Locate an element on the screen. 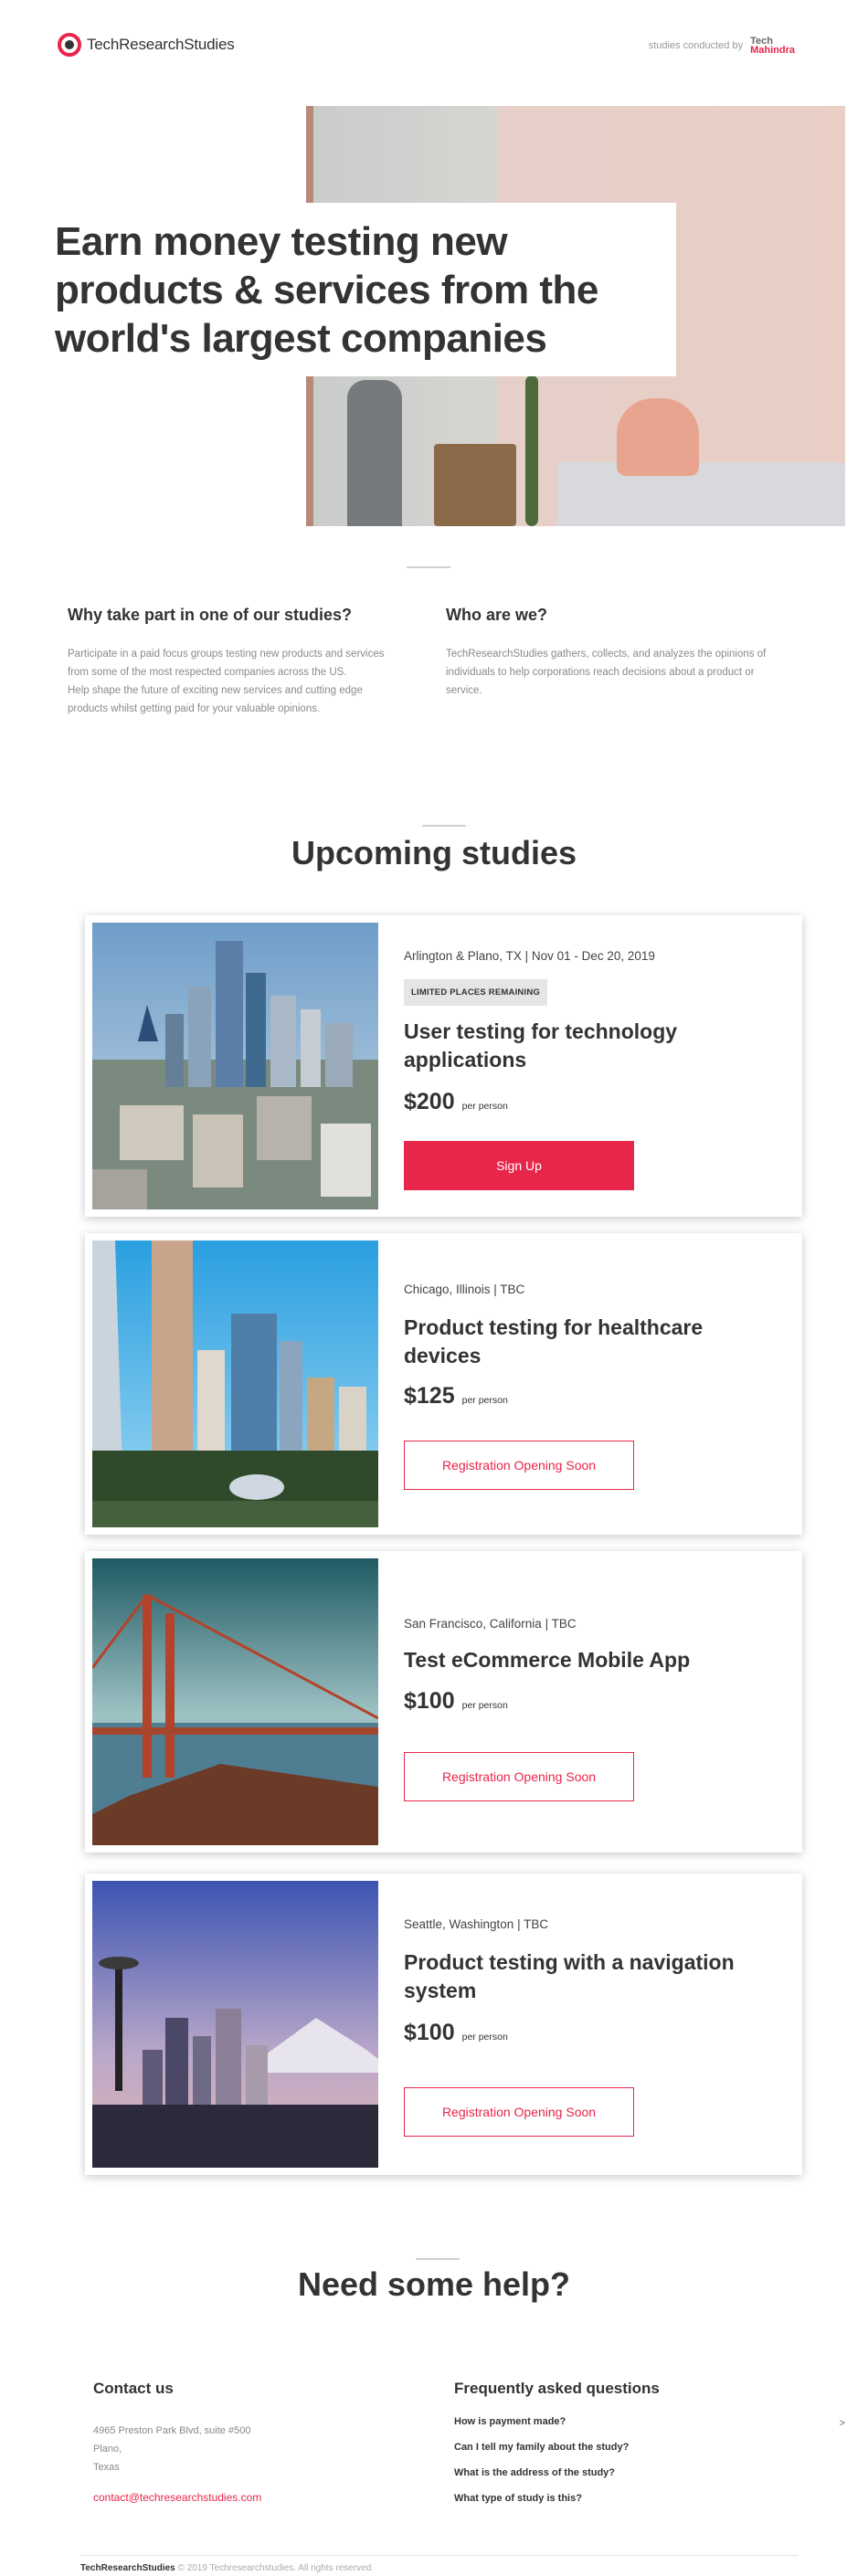 The width and height of the screenshot is (868, 2576). study-title: User testing for technology applications is located at coordinates (541, 1045).